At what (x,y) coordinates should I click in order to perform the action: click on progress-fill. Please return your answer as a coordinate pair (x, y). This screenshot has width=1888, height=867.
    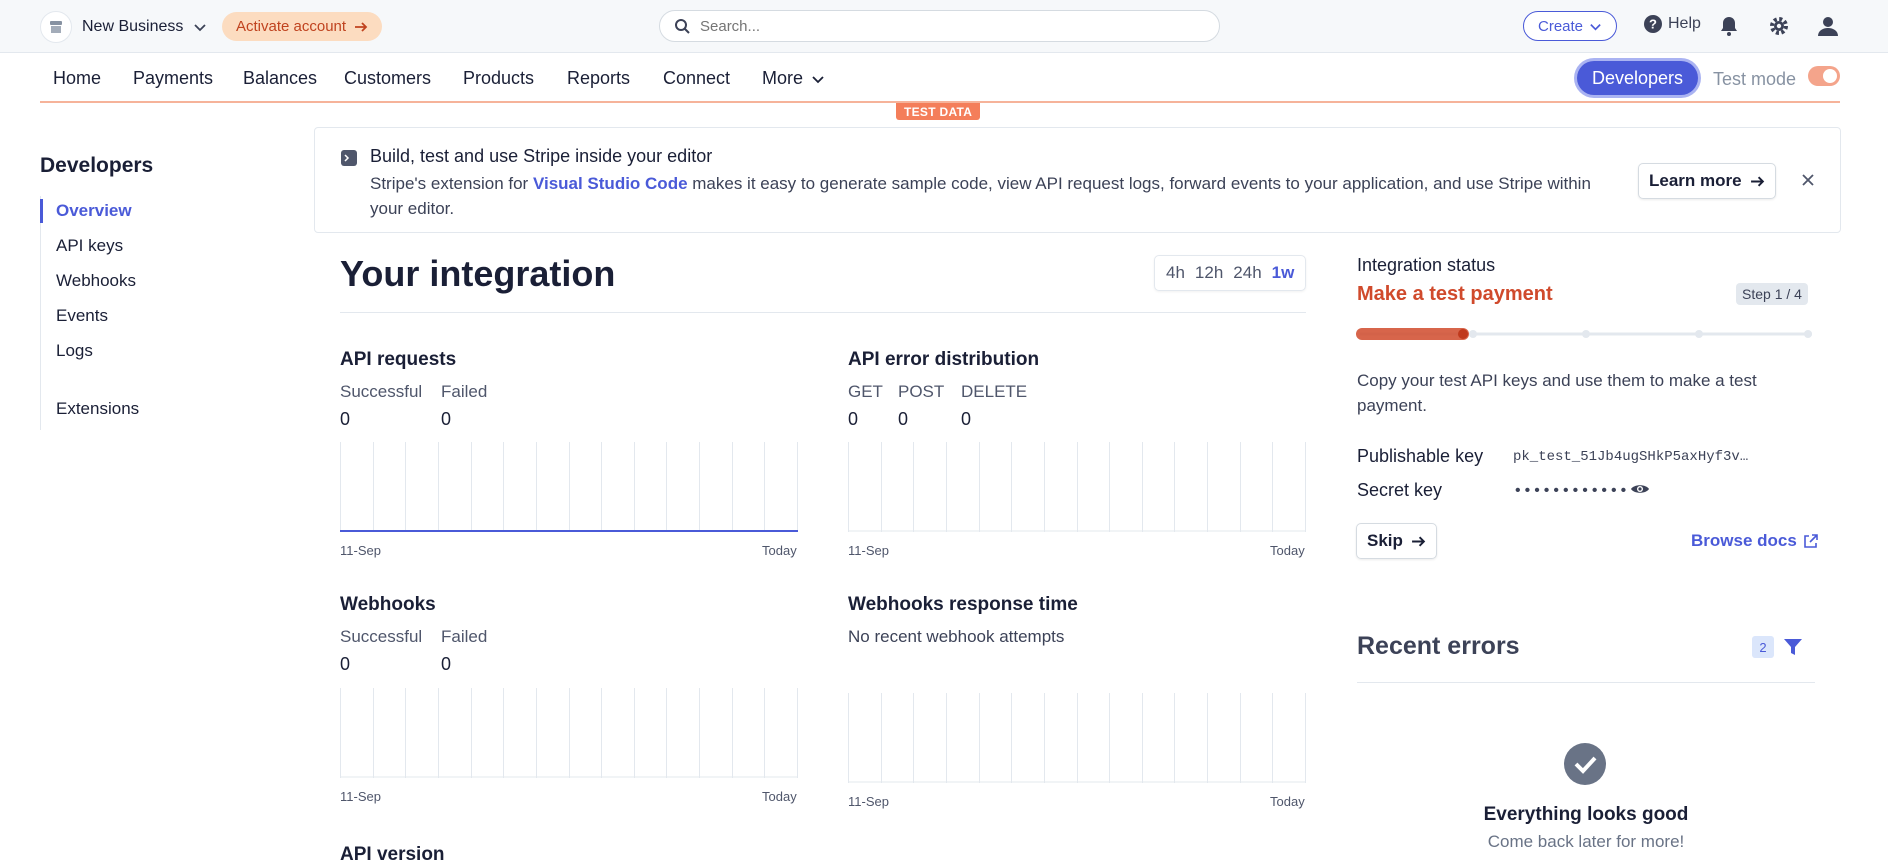
    Looking at the image, I should click on (1412, 334).